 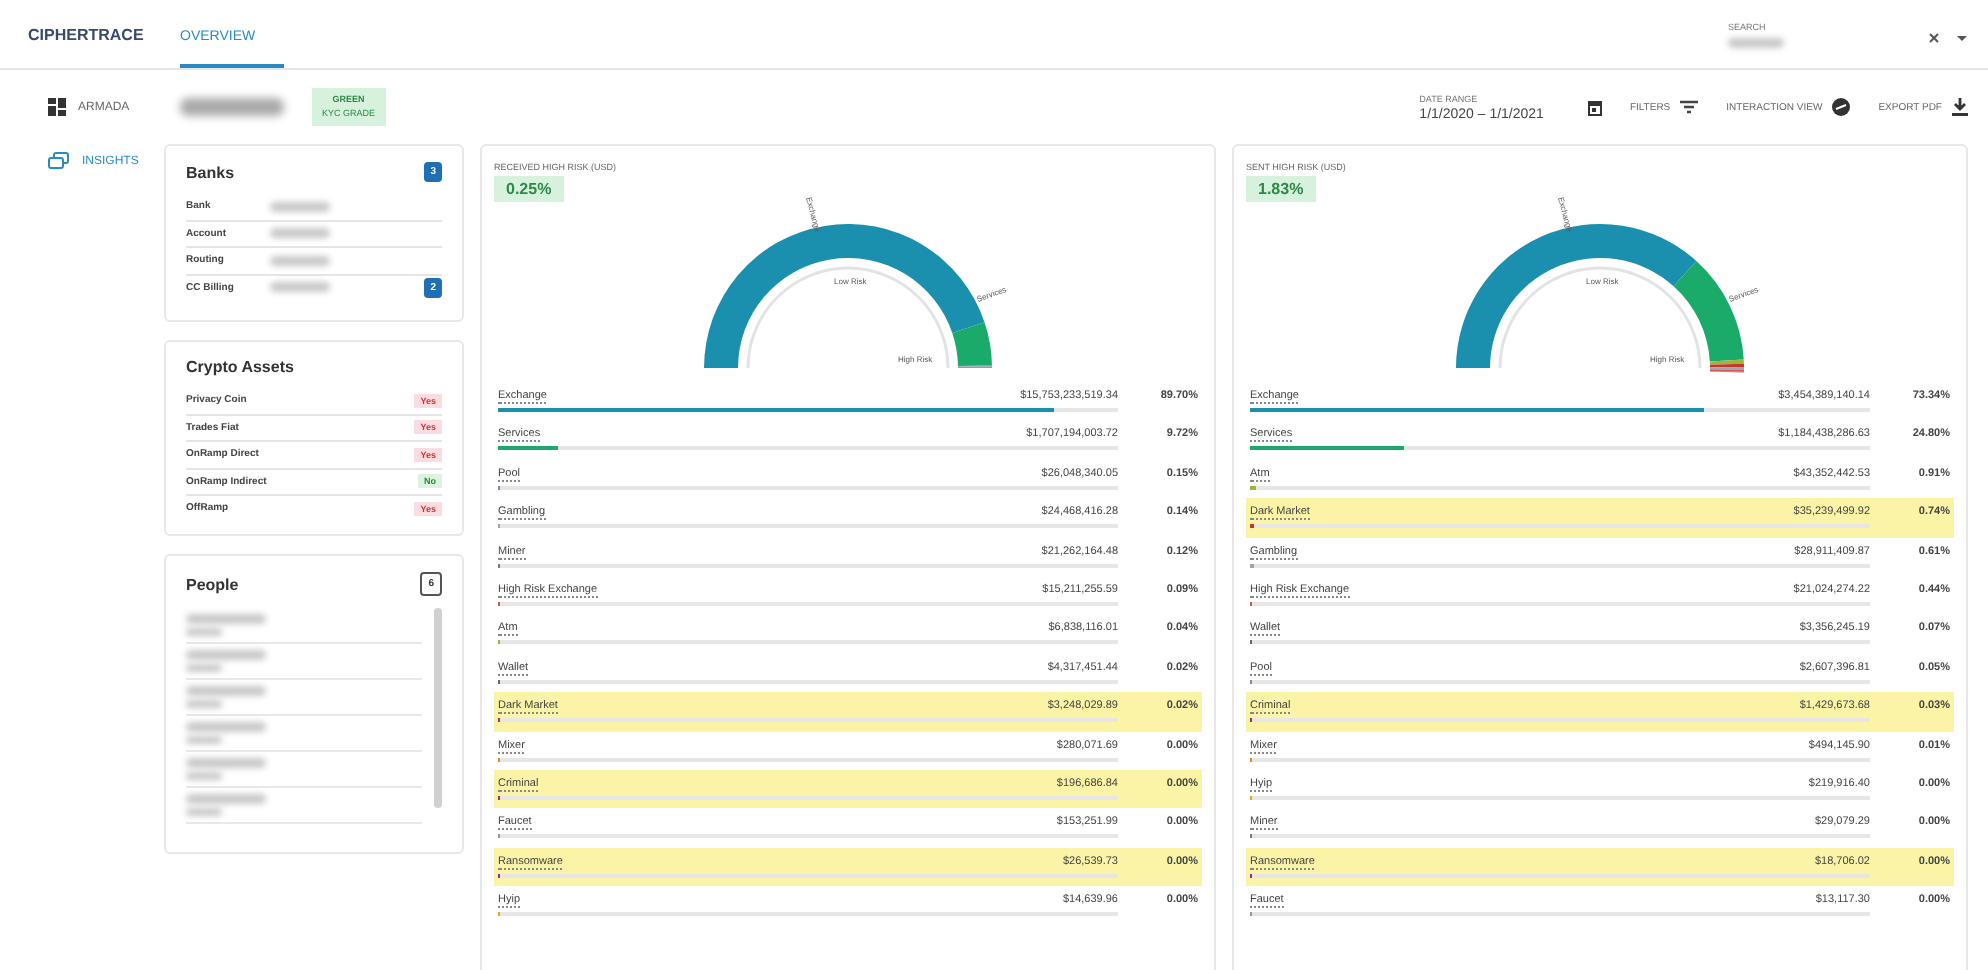 I want to click on risk-value-badge: 1.83%, so click(x=1281, y=189).